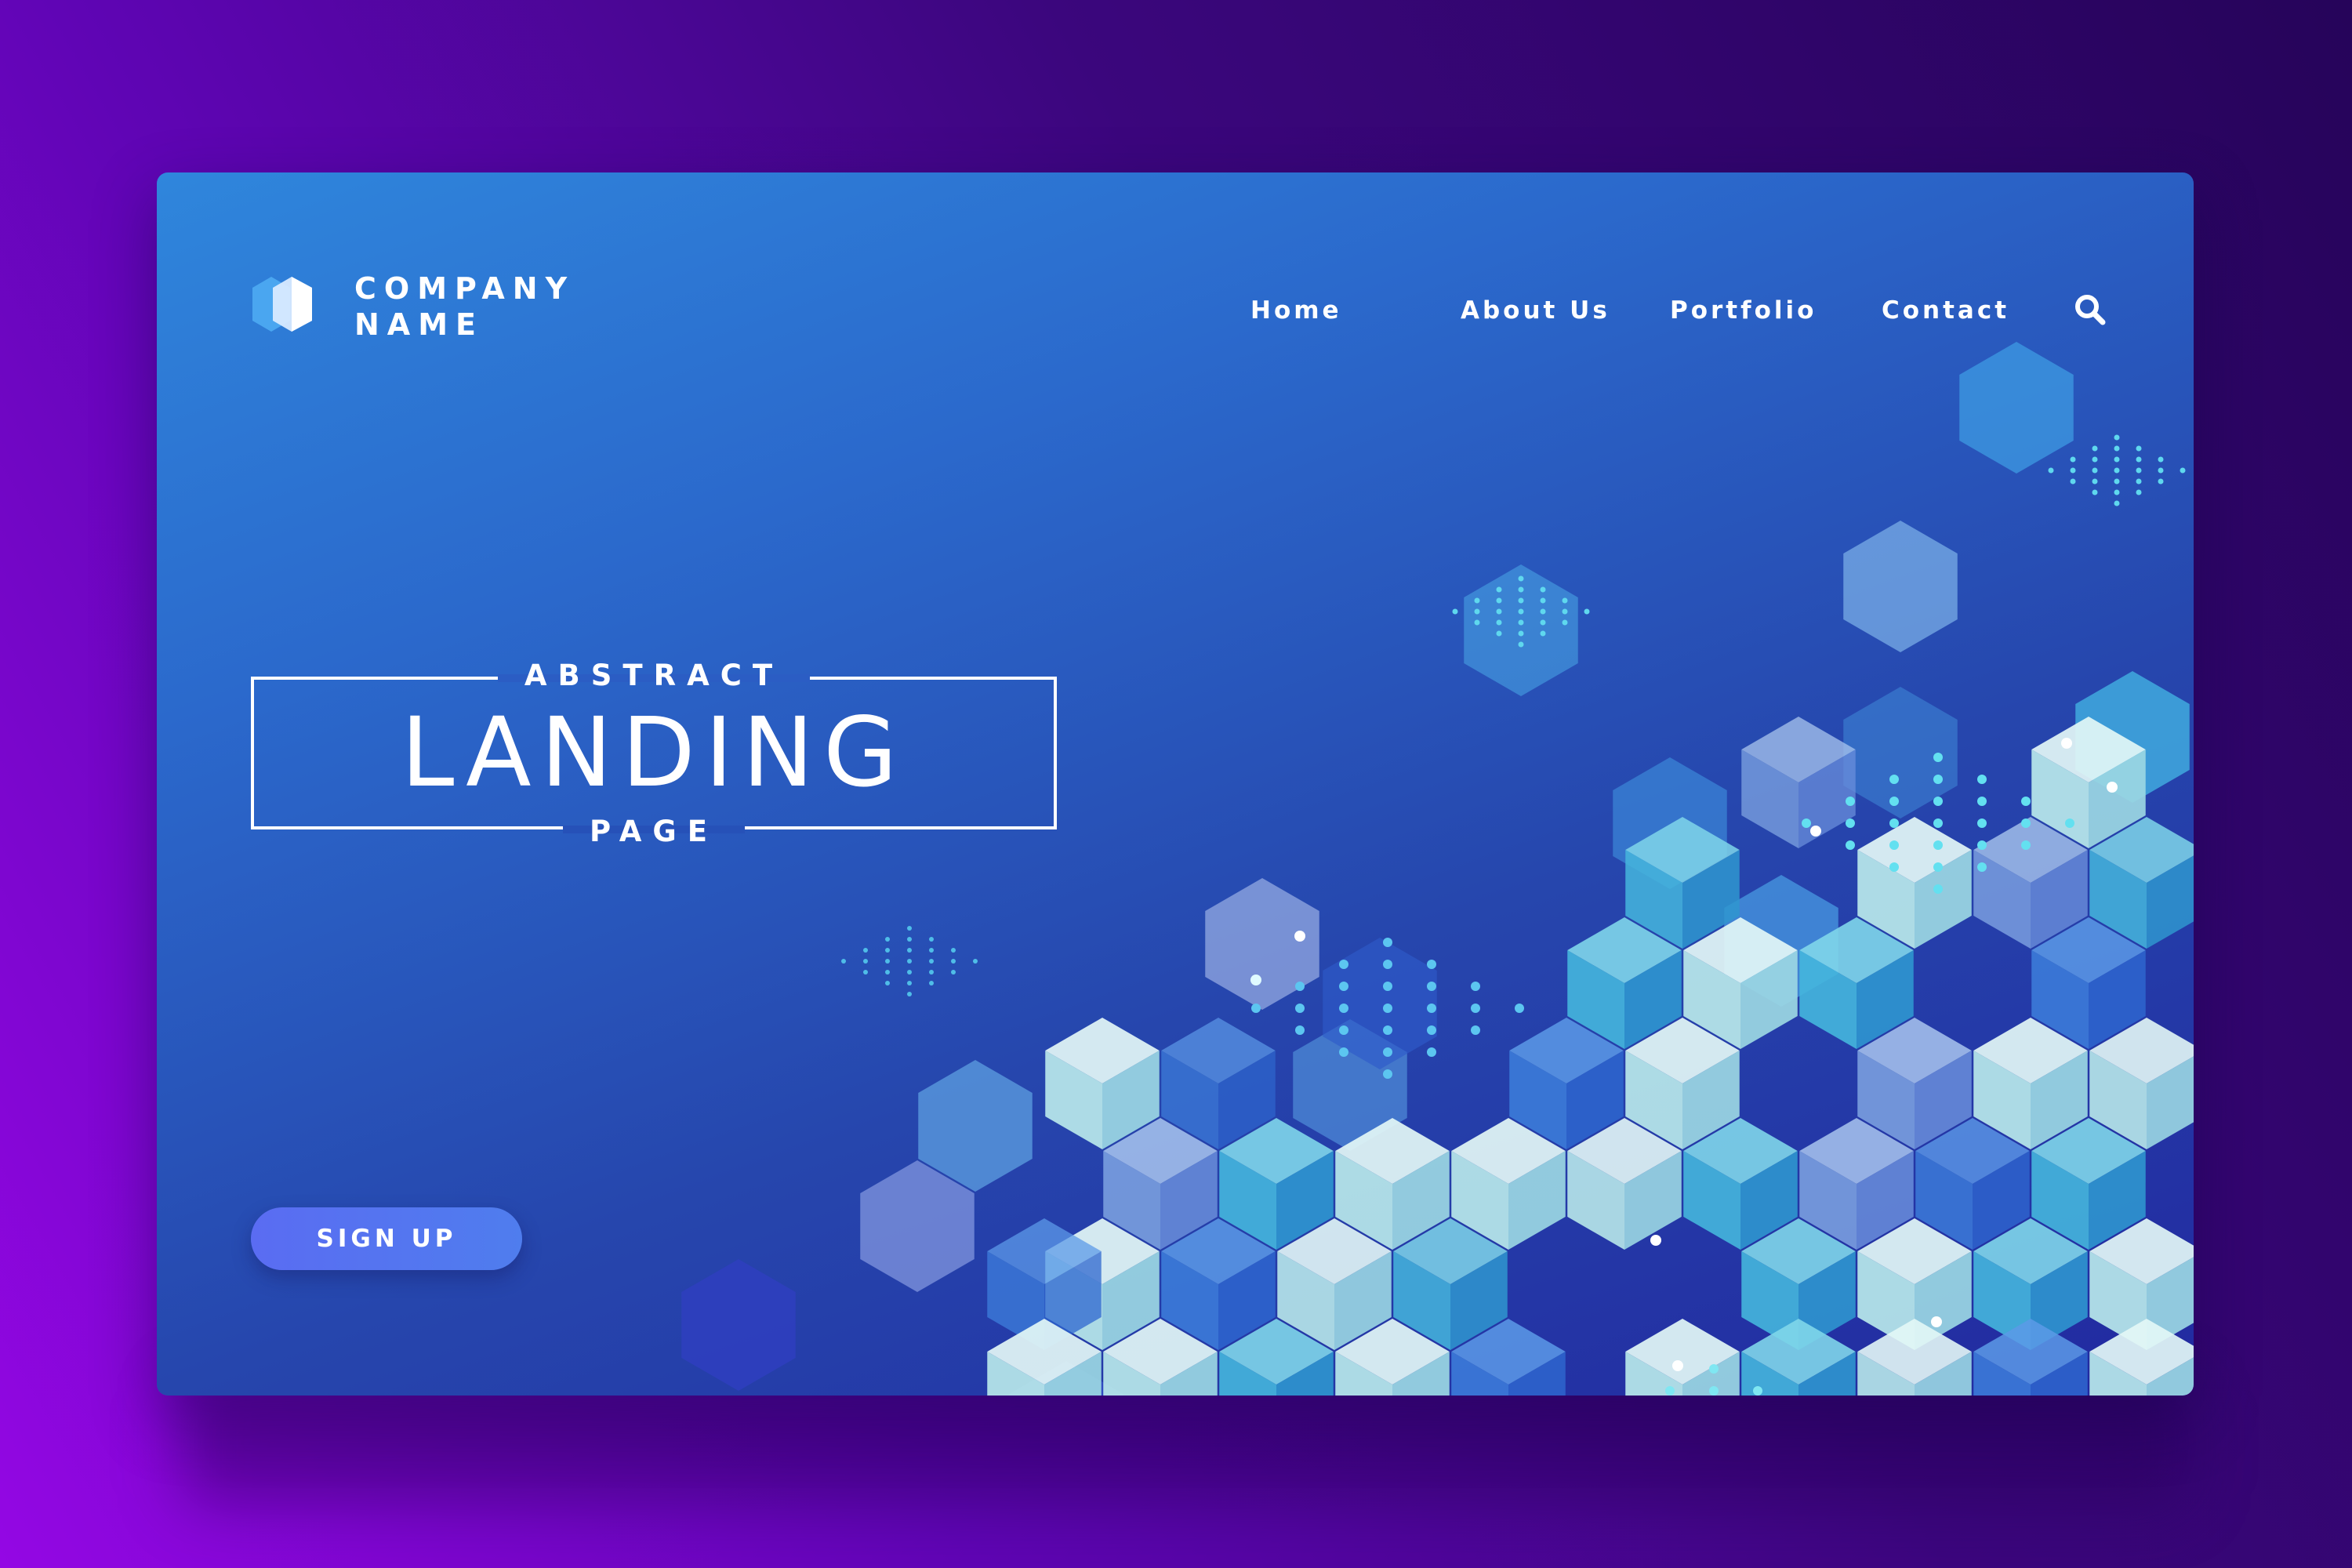  Describe the element at coordinates (1743, 310) in the screenshot. I see `nav-item-portfolio: Portfolio` at that location.